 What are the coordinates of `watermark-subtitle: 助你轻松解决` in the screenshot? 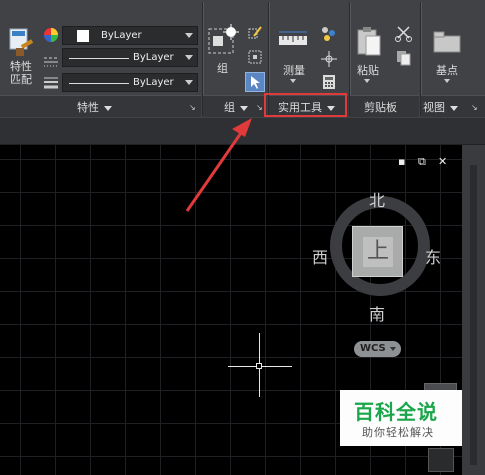 It's located at (398, 432).